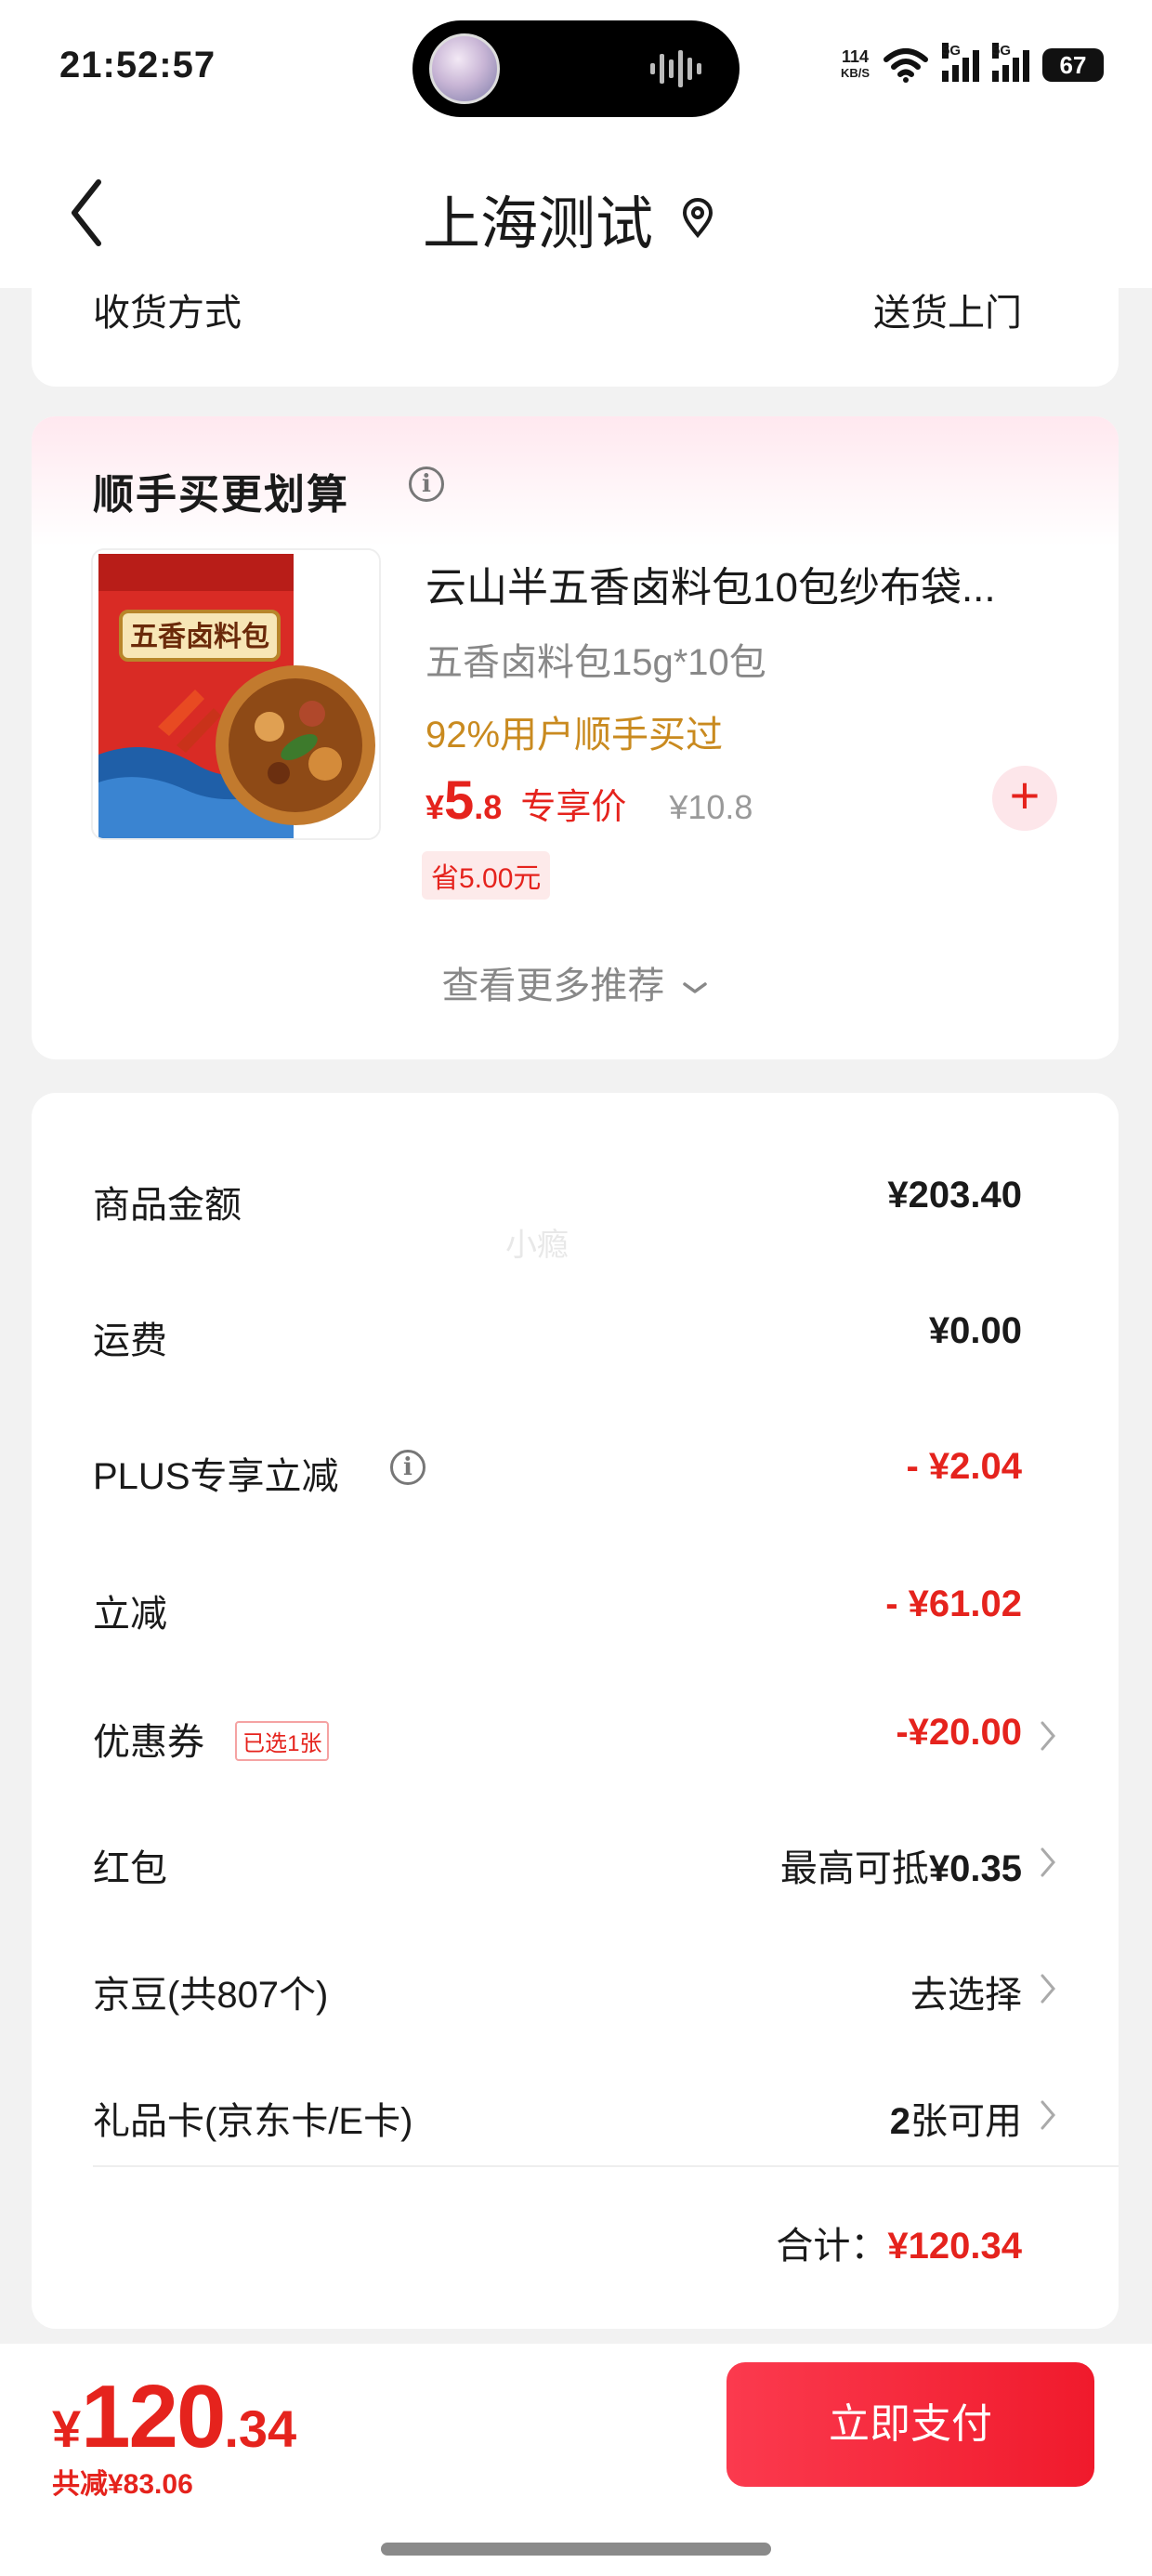  I want to click on battery-icon: 67, so click(1077, 65).